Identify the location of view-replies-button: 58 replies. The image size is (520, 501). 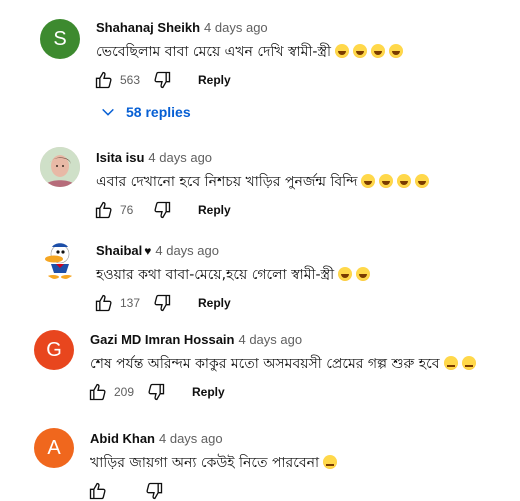
(145, 112).